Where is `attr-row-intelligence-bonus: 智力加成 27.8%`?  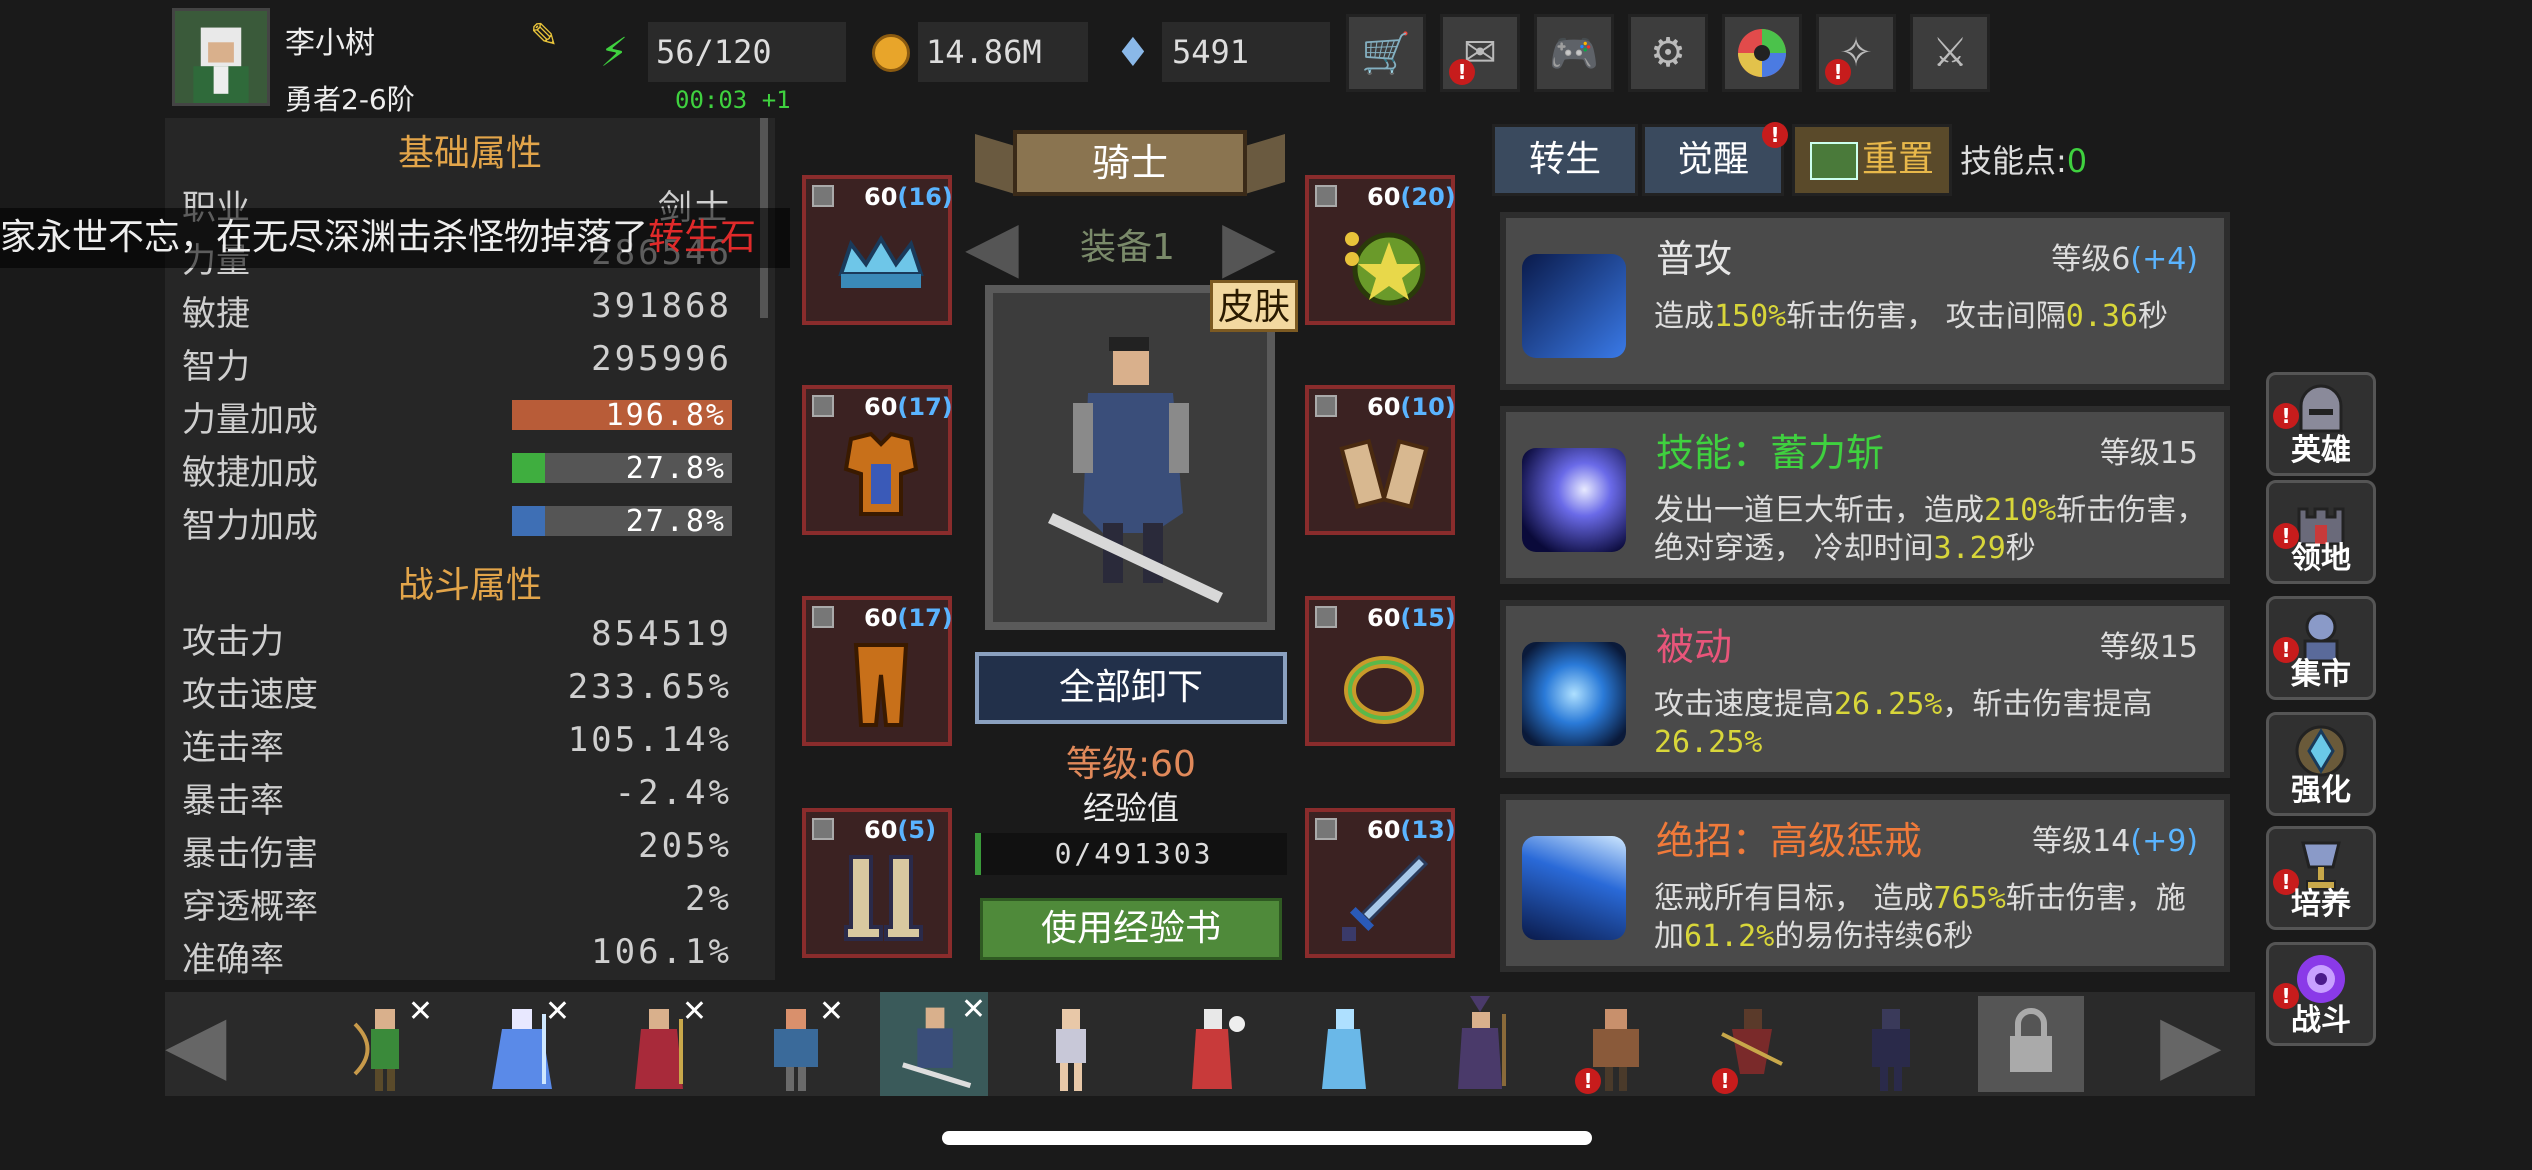
attr-row-intelligence-bonus: 智力加成 27.8% is located at coordinates (457, 524).